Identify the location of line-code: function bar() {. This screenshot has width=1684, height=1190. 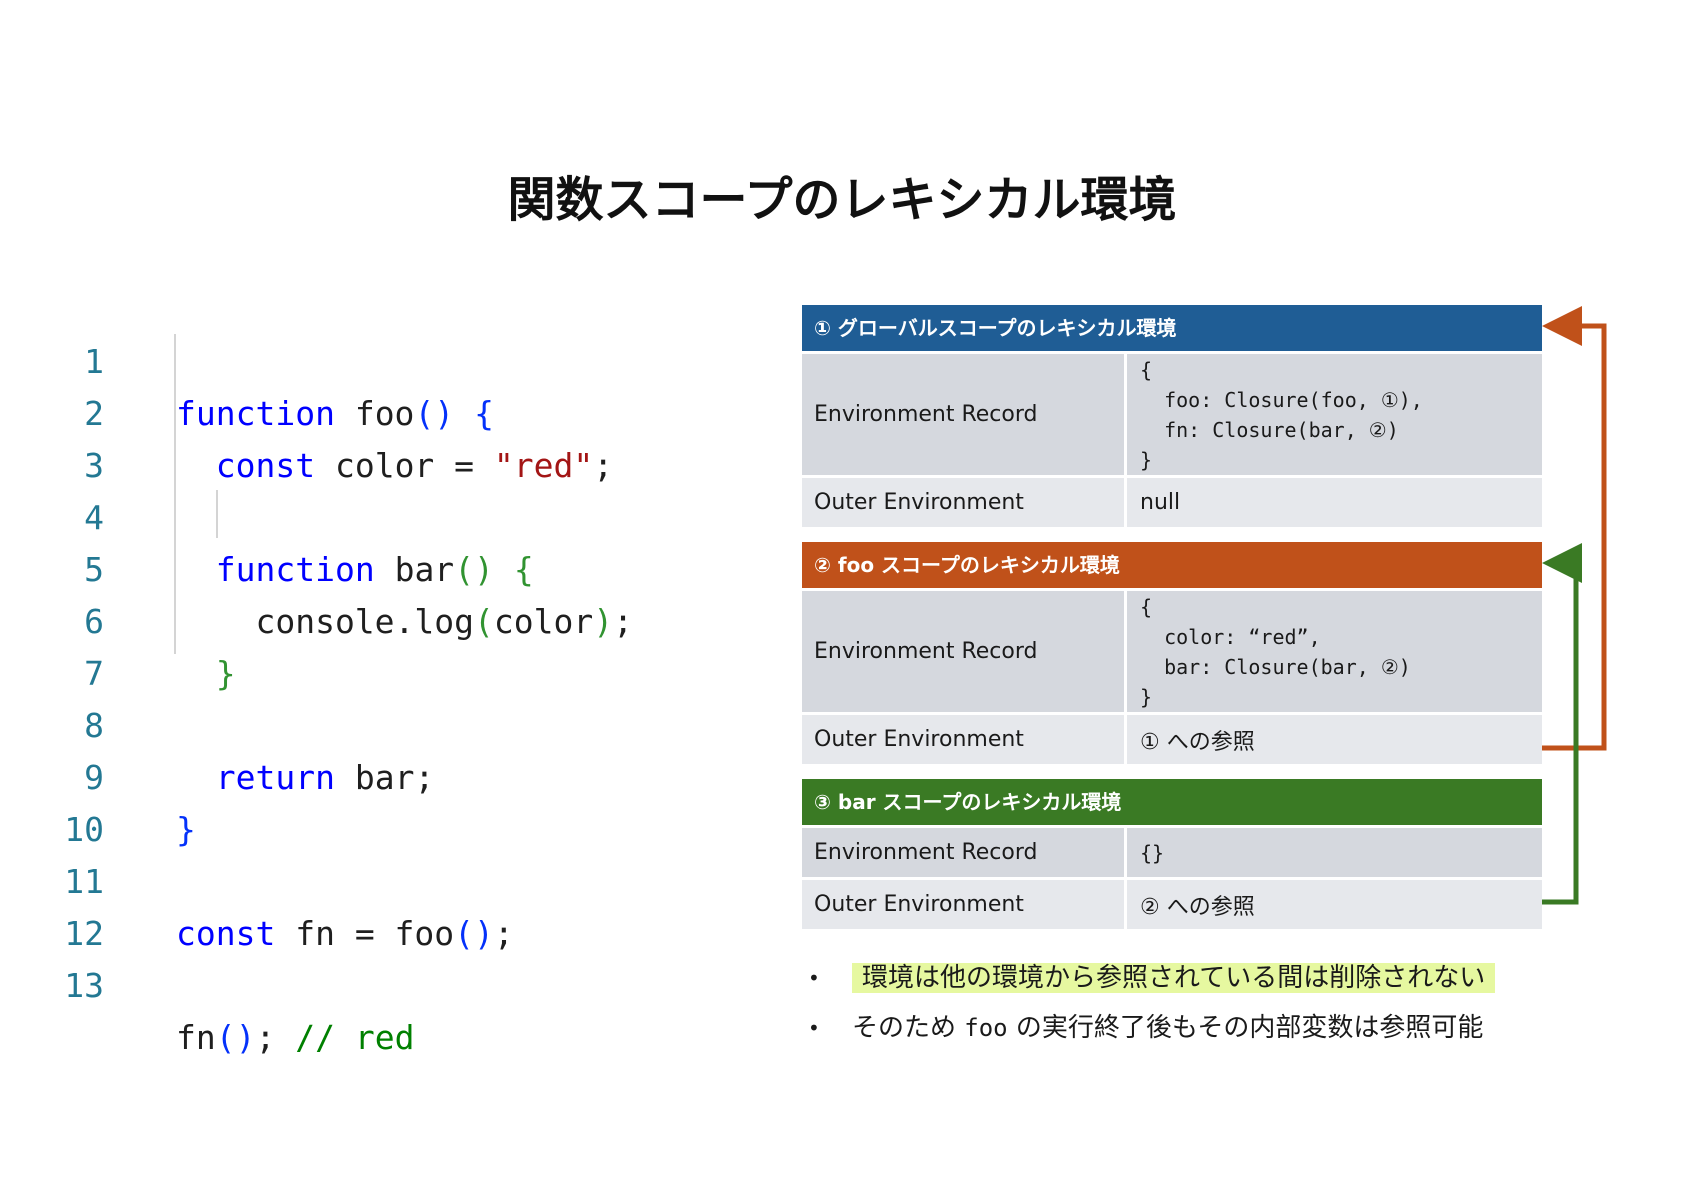
(374, 569).